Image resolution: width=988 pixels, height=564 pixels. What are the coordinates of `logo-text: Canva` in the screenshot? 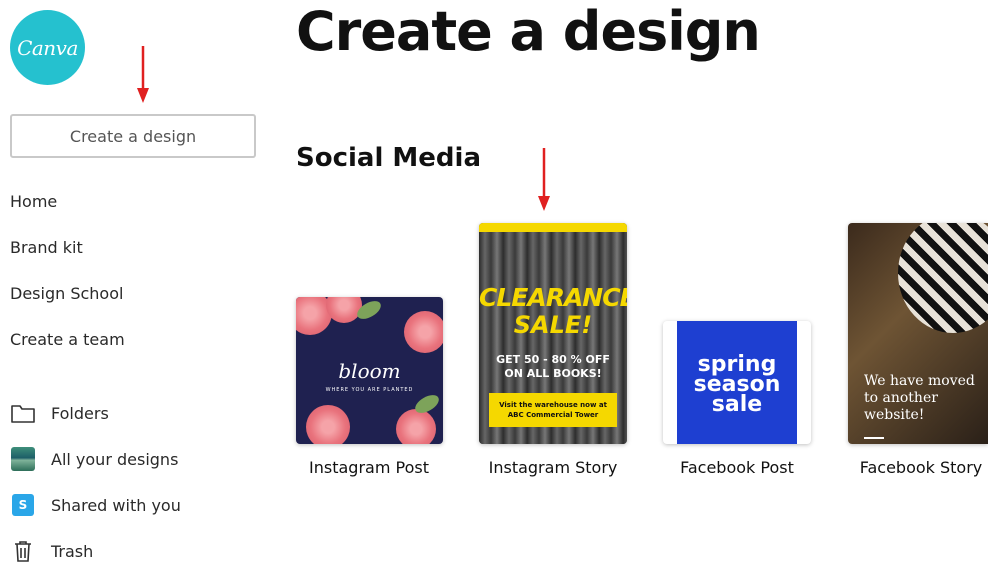 It's located at (47, 47).